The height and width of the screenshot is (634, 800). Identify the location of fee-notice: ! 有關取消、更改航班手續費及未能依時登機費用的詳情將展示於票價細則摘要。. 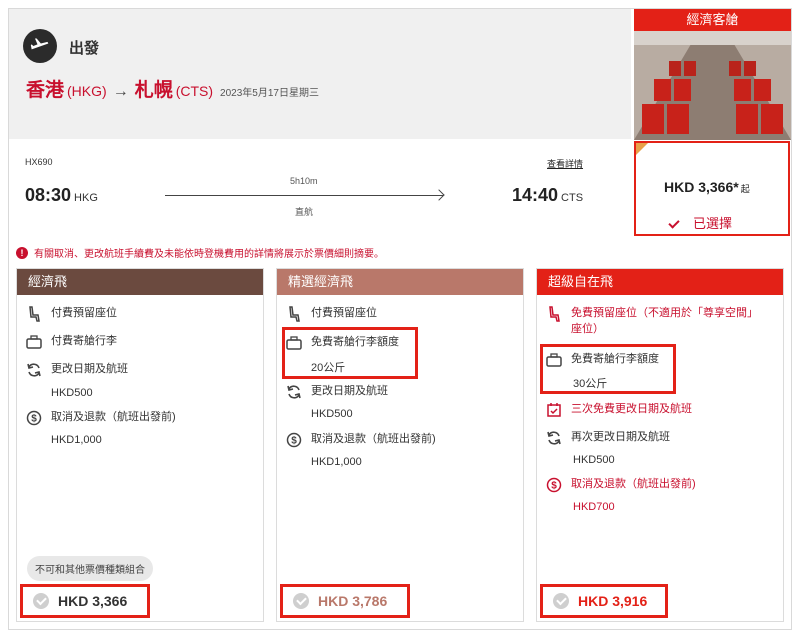
(200, 252).